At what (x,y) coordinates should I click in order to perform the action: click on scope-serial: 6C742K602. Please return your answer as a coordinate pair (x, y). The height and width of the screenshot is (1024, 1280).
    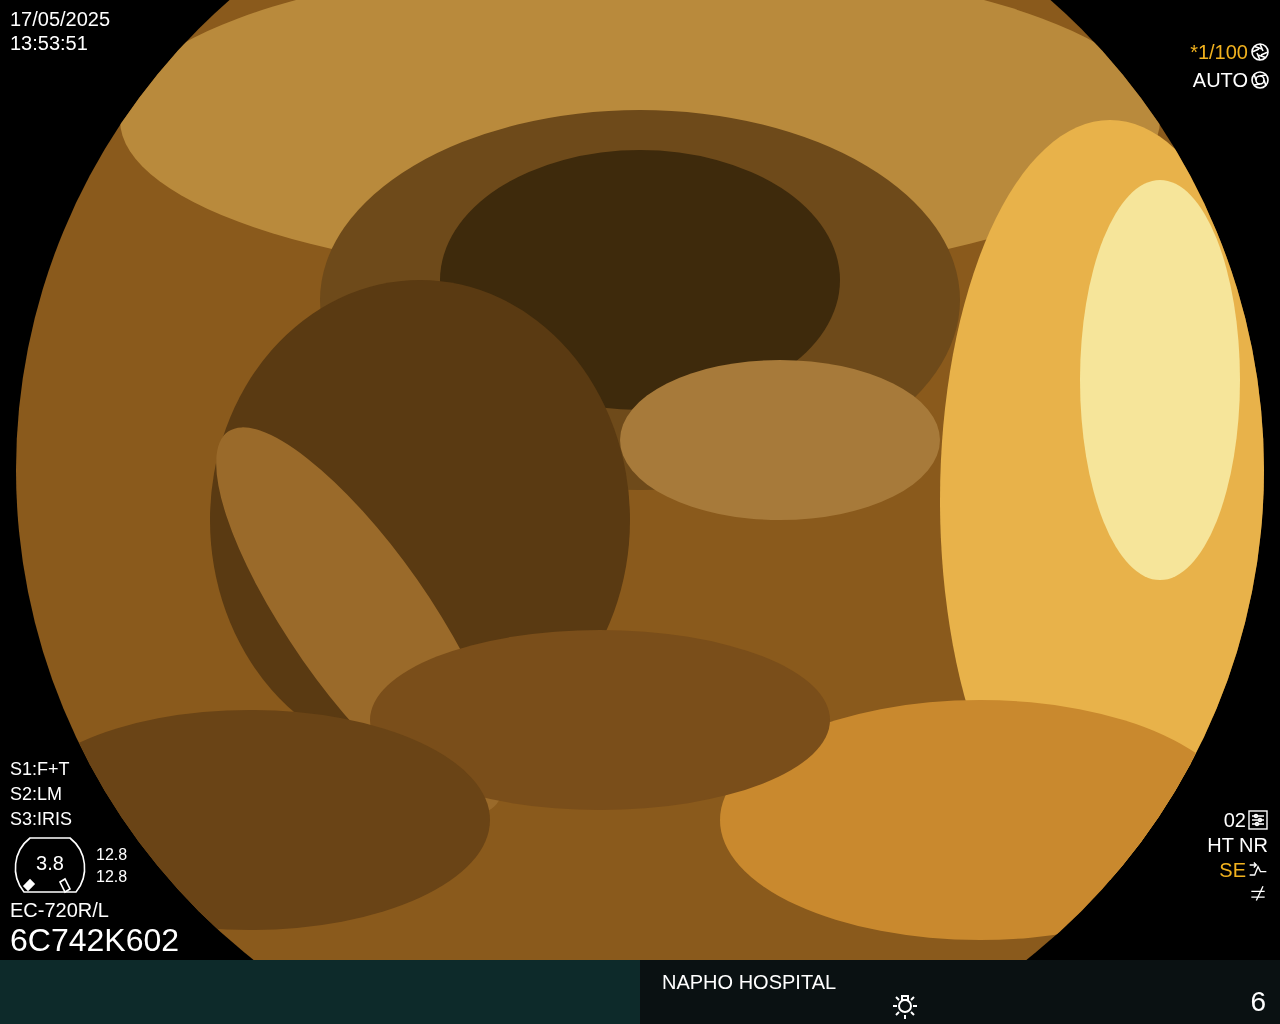
    Looking at the image, I should click on (95, 940).